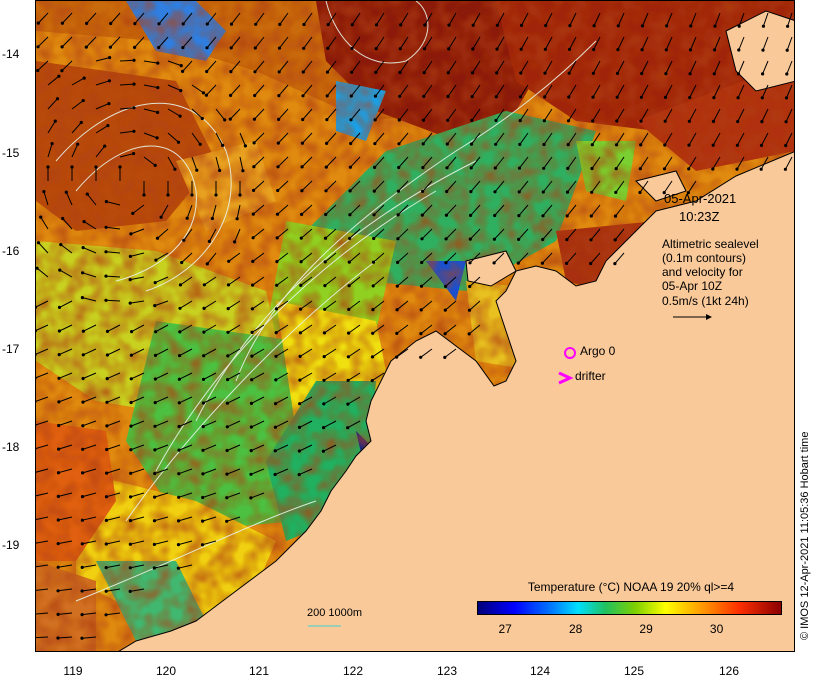  What do you see at coordinates (540, 671) in the screenshot?
I see `x-tick-label: 124` at bounding box center [540, 671].